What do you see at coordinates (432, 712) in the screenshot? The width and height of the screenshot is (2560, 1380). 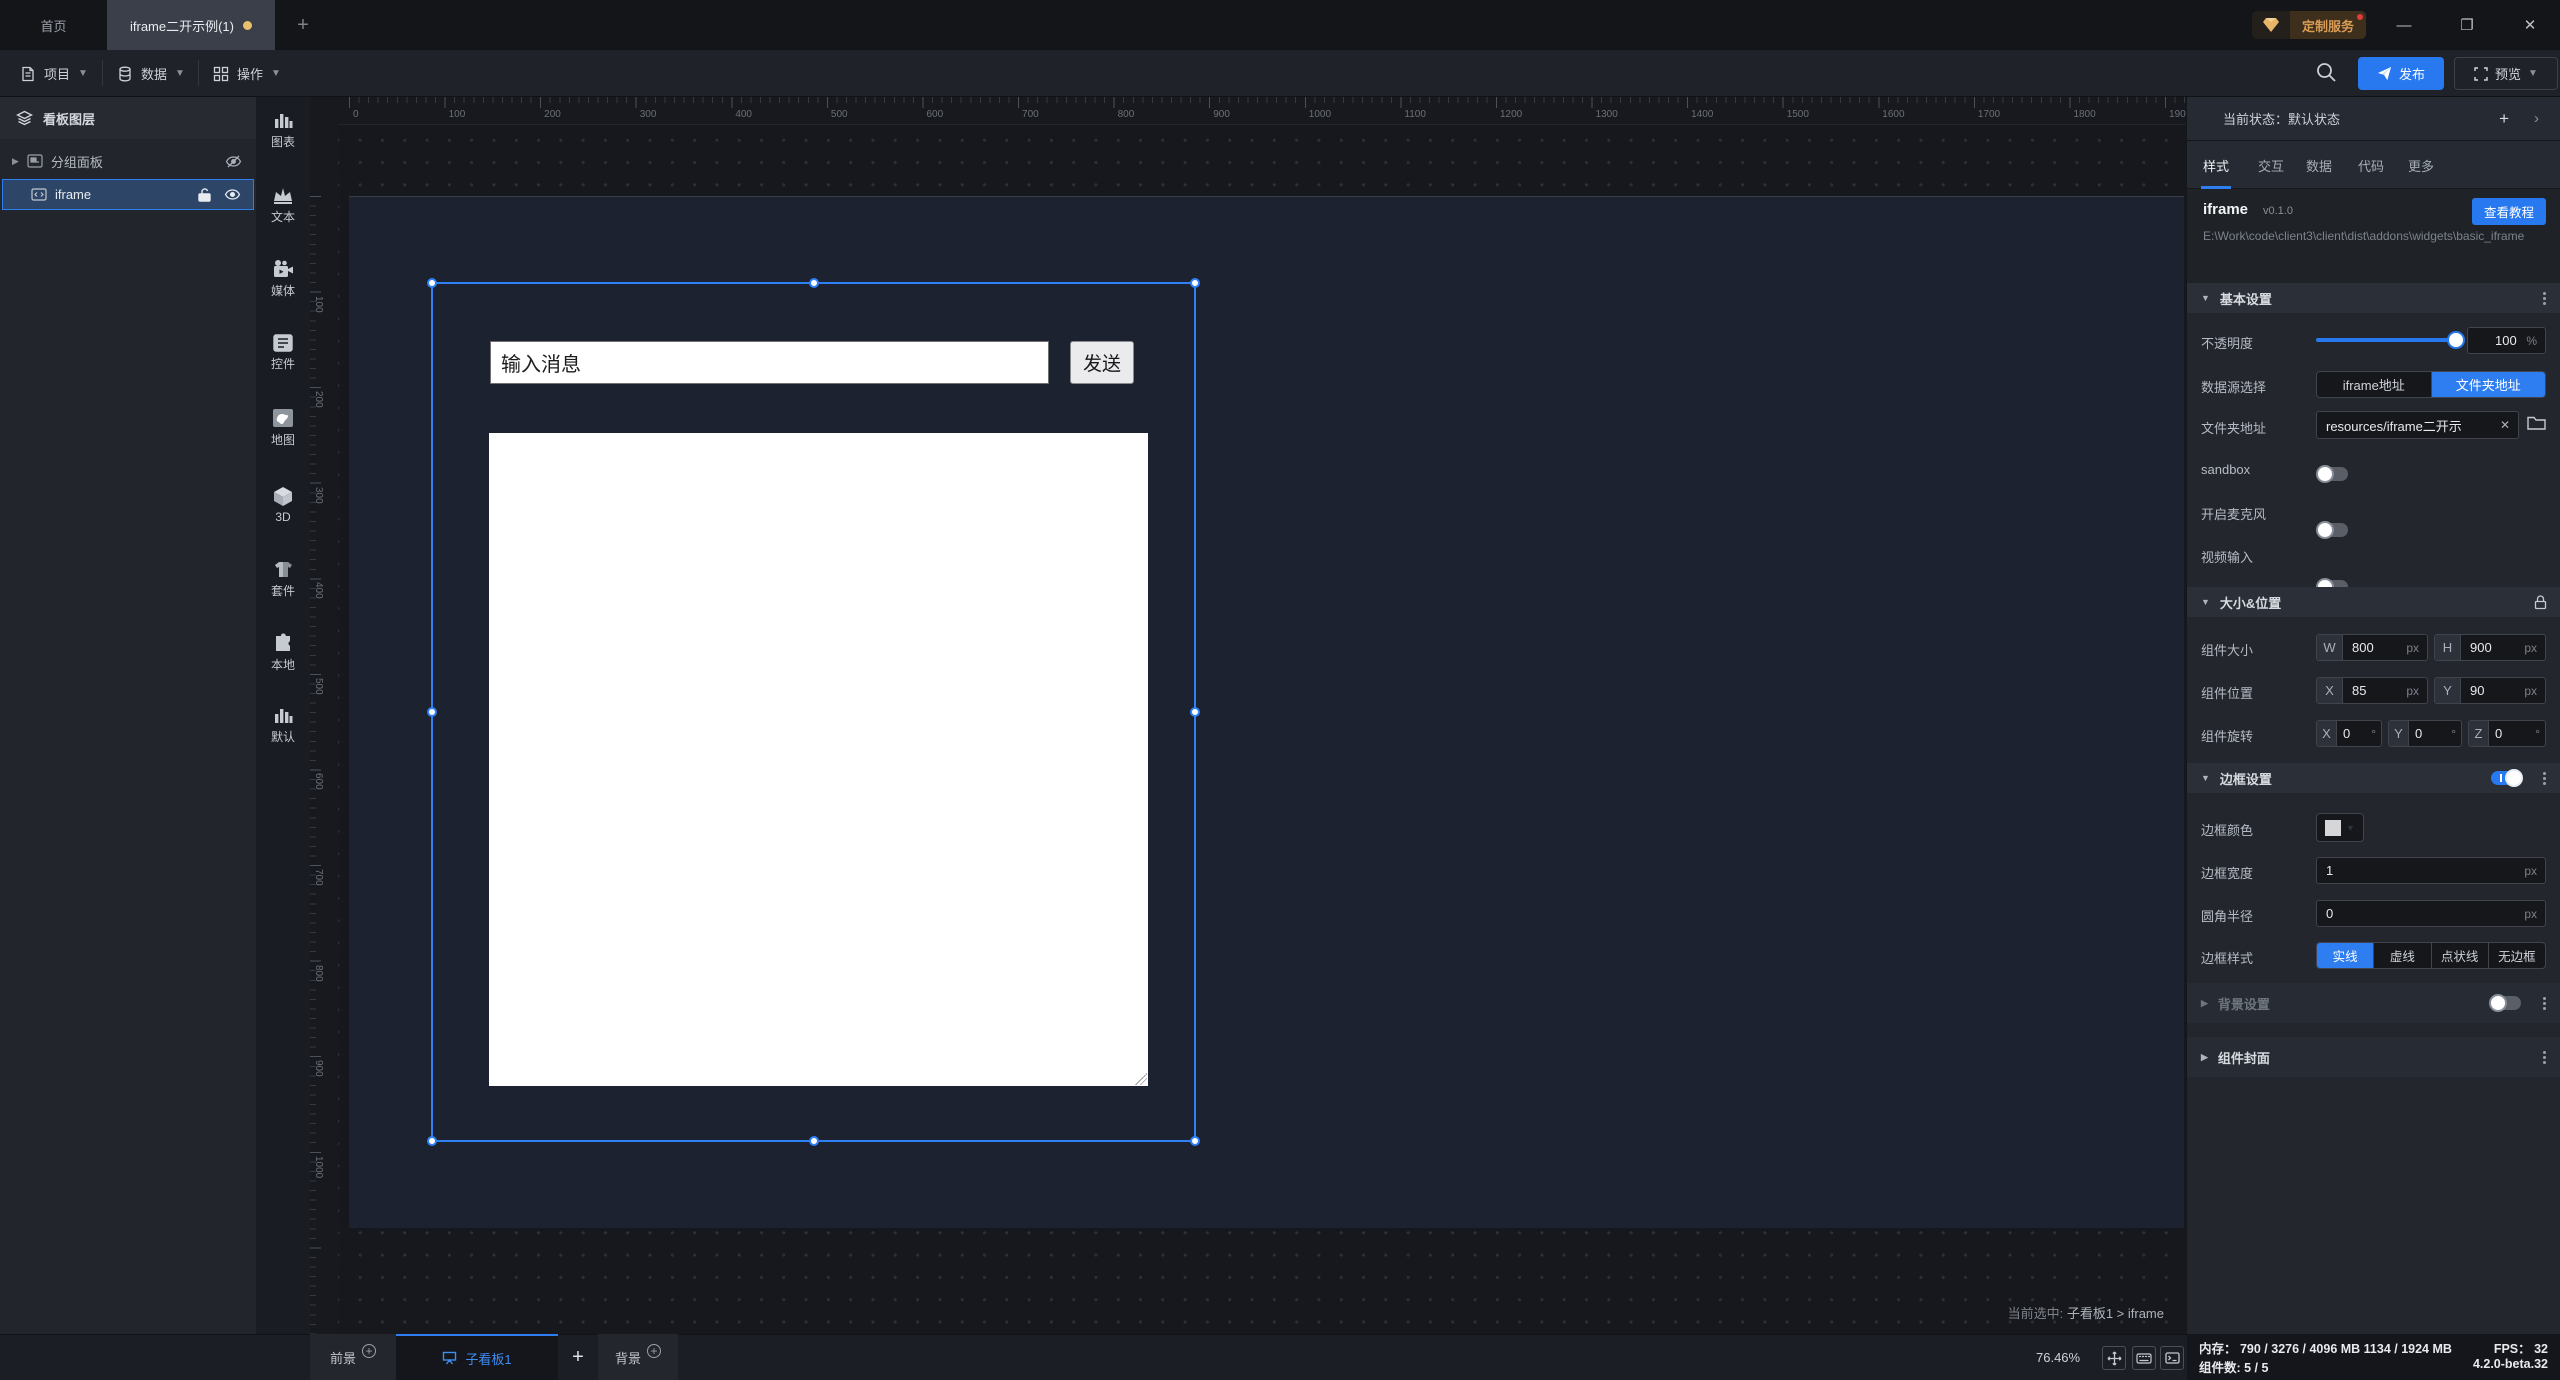 I see `selection-handle-w` at bounding box center [432, 712].